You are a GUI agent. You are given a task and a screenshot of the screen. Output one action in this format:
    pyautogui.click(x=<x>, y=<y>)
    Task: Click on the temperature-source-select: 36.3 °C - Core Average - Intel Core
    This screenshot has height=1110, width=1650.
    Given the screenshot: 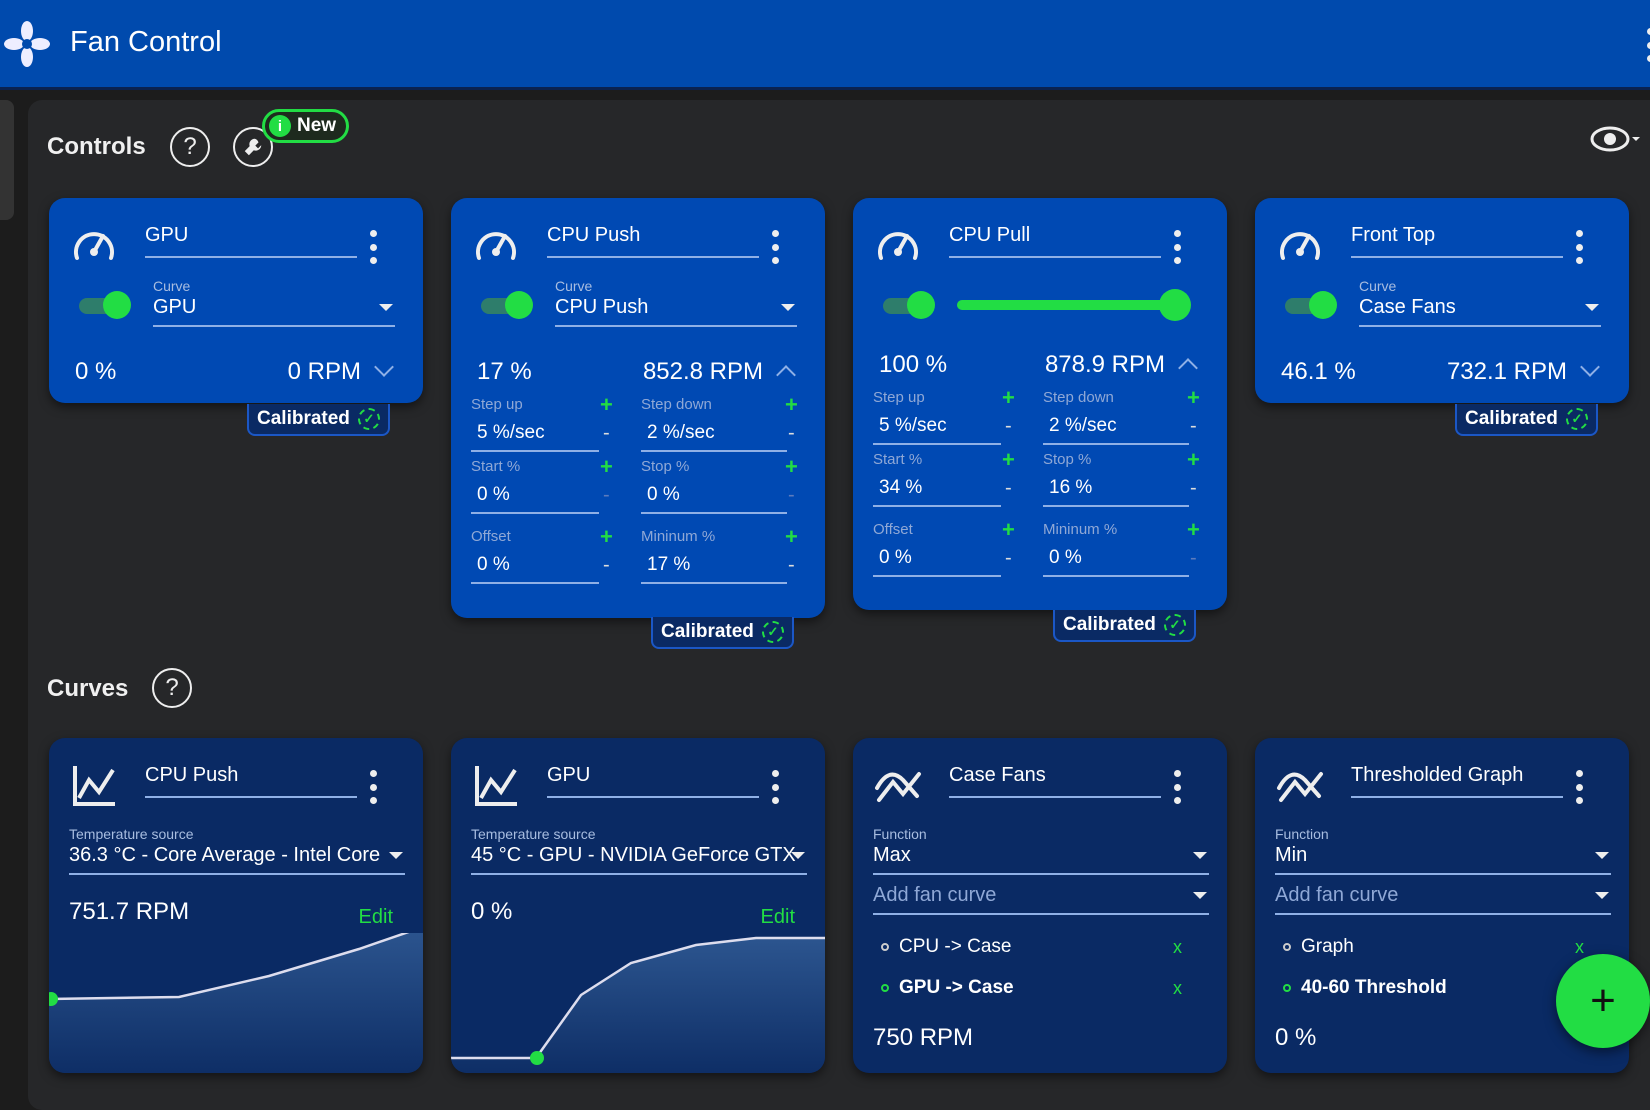 What is the action you would take?
    pyautogui.click(x=237, y=859)
    